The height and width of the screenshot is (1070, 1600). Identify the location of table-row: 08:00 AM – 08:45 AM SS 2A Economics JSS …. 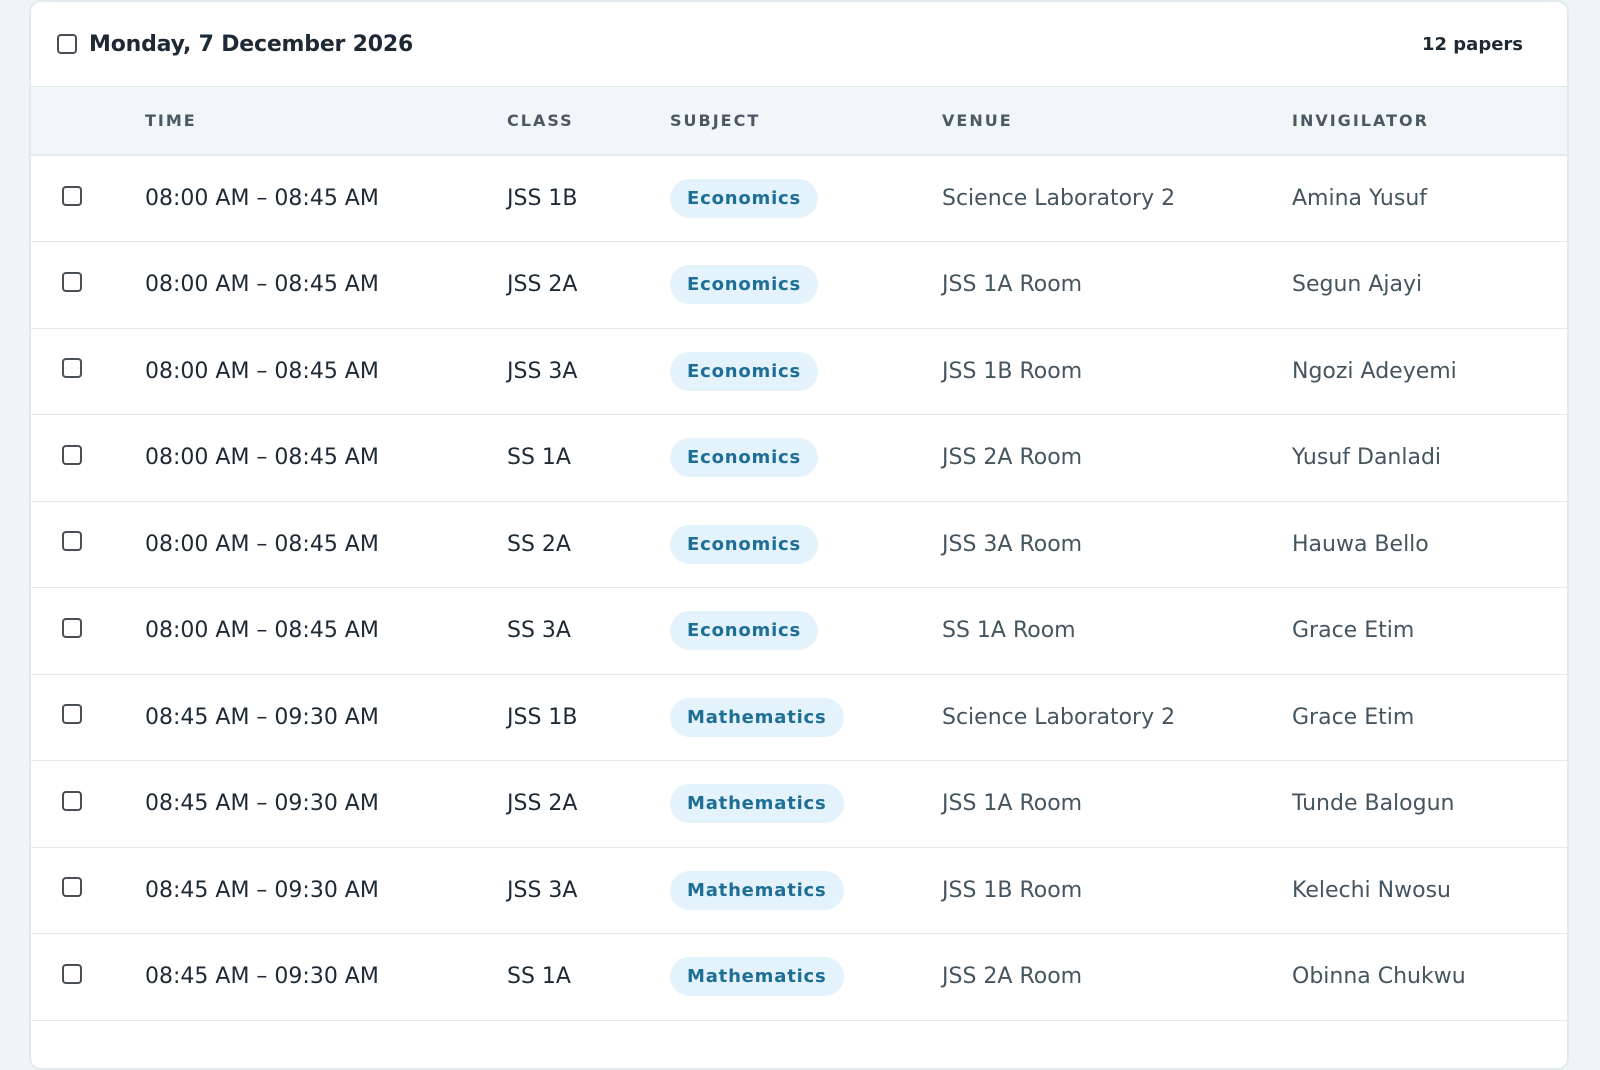
(799, 544).